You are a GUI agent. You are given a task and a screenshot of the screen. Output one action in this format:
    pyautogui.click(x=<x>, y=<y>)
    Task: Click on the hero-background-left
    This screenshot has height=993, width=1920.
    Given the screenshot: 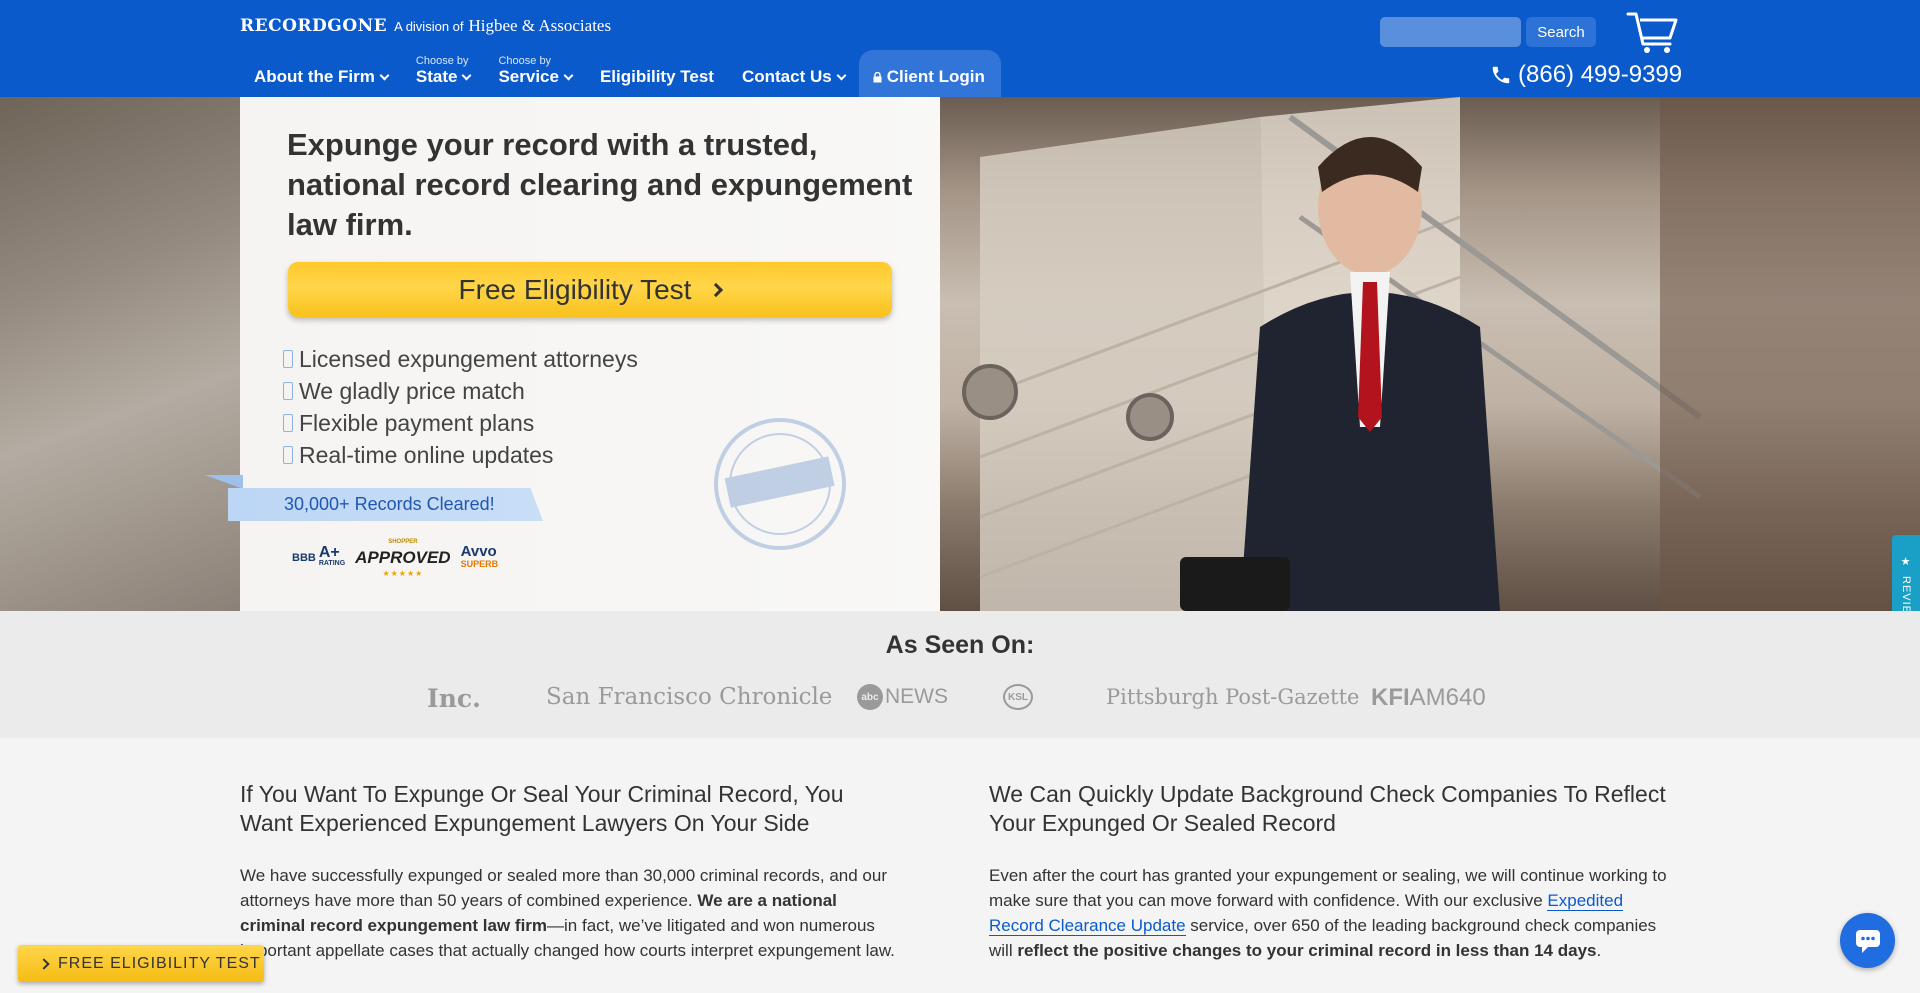 What is the action you would take?
    pyautogui.click(x=120, y=354)
    